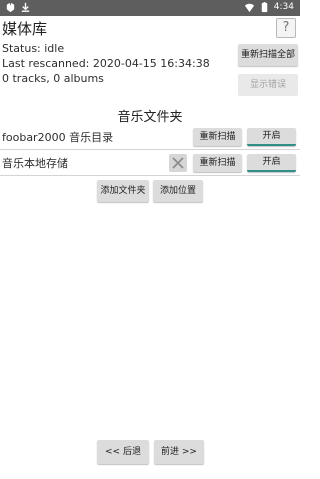  What do you see at coordinates (178, 191) in the screenshot?
I see `add-location-button: 添加位置` at bounding box center [178, 191].